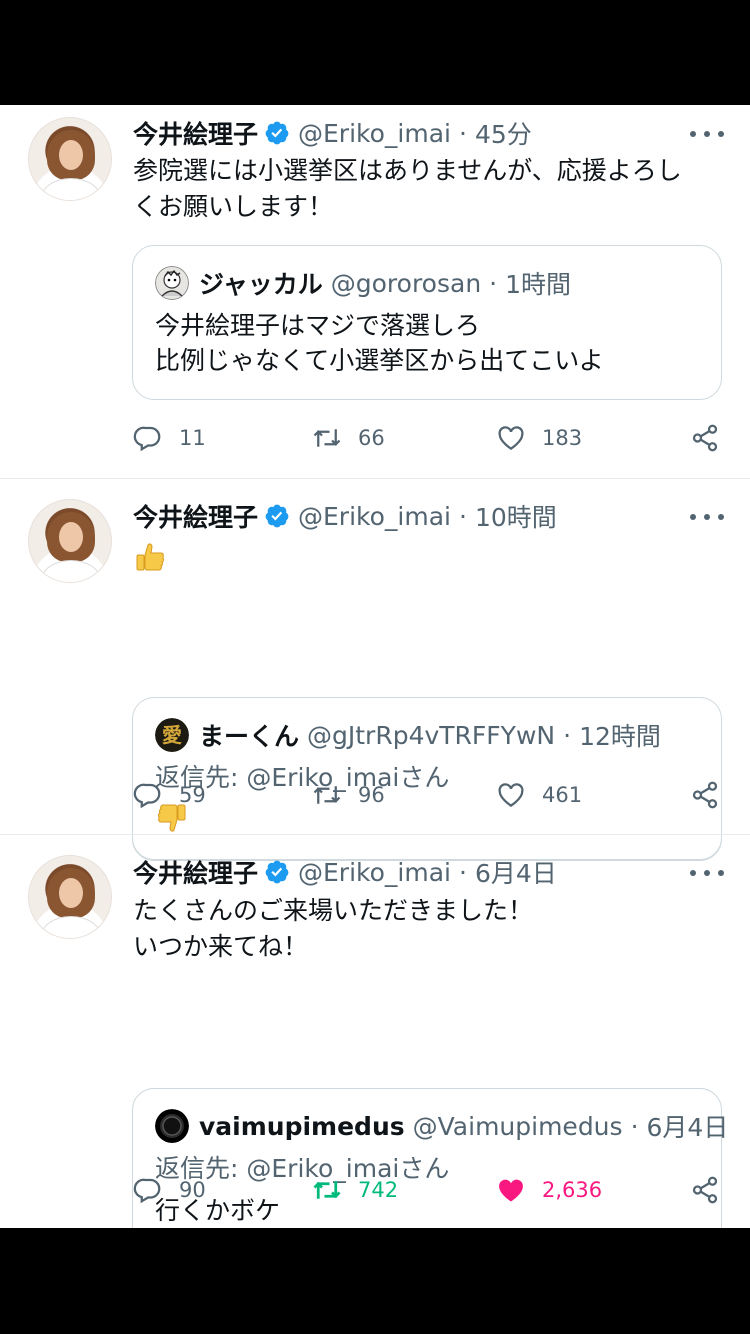 This screenshot has width=750, height=1334. I want to click on like-button: 461, so click(539, 795).